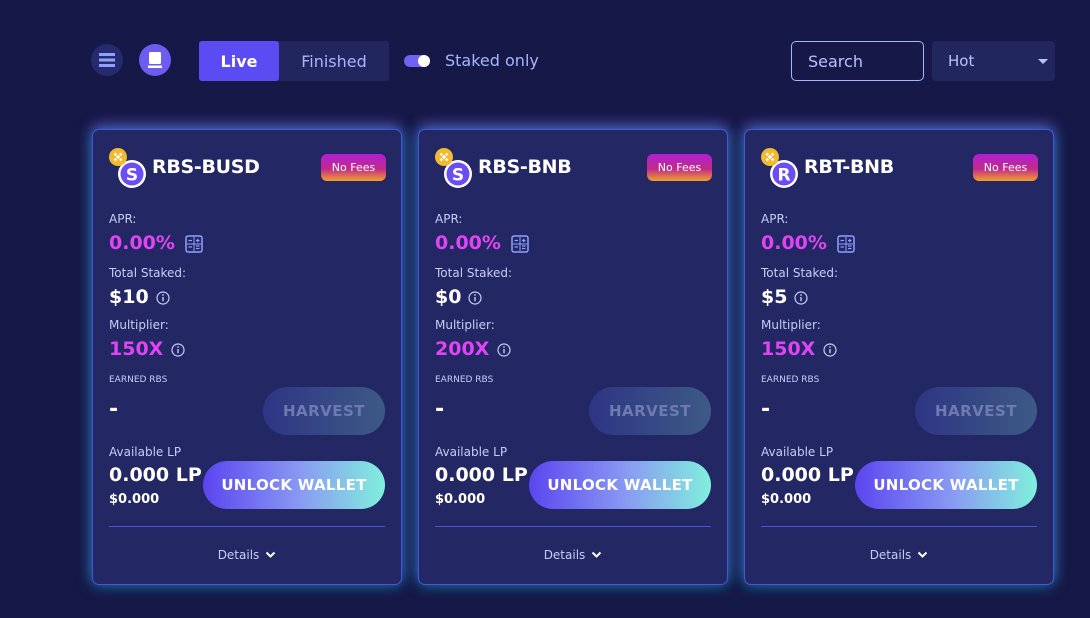 The image size is (1090, 618). I want to click on card-view-icon, so click(155, 60).